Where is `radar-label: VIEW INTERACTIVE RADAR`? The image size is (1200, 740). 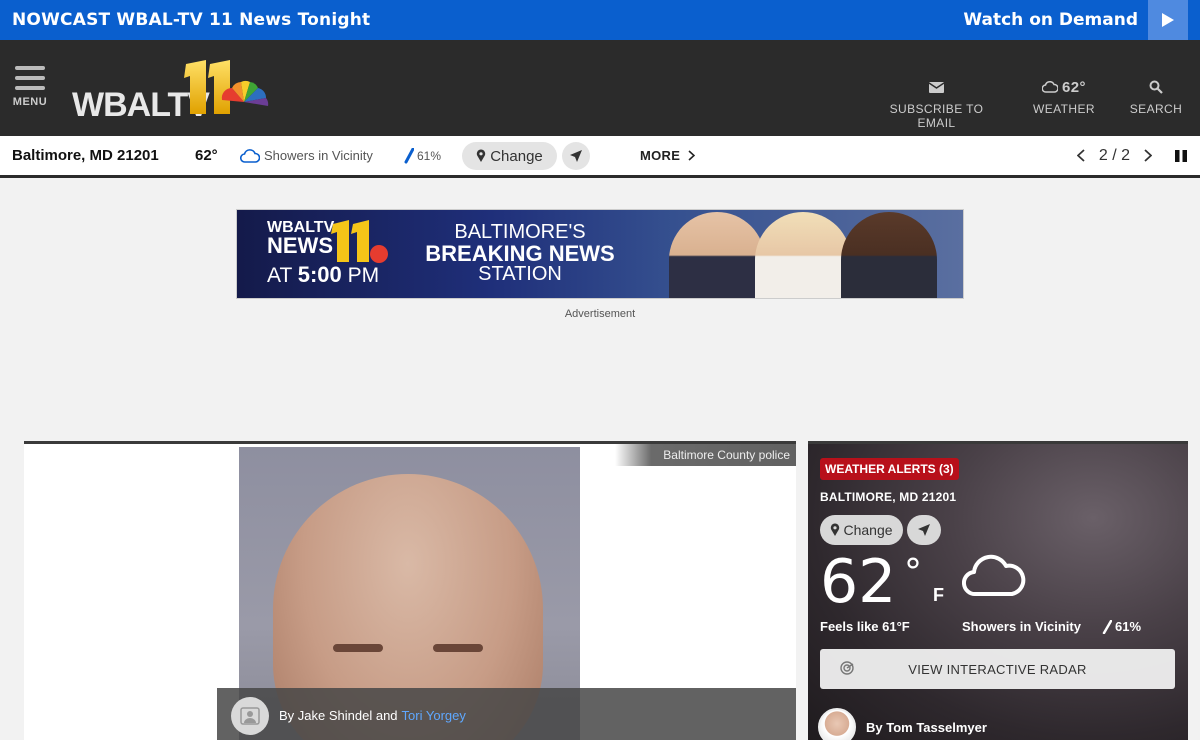
radar-label: VIEW INTERACTIVE RADAR is located at coordinates (997, 669).